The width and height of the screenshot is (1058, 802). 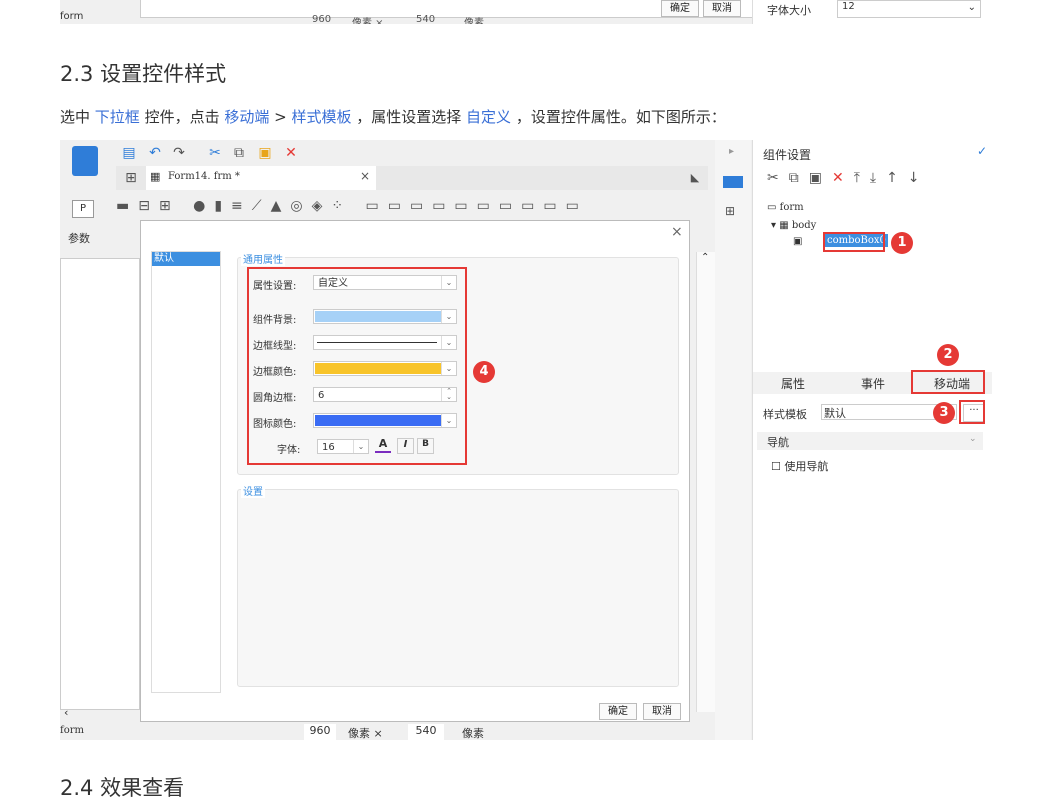 I want to click on combo-icon: ▣, so click(x=798, y=241).